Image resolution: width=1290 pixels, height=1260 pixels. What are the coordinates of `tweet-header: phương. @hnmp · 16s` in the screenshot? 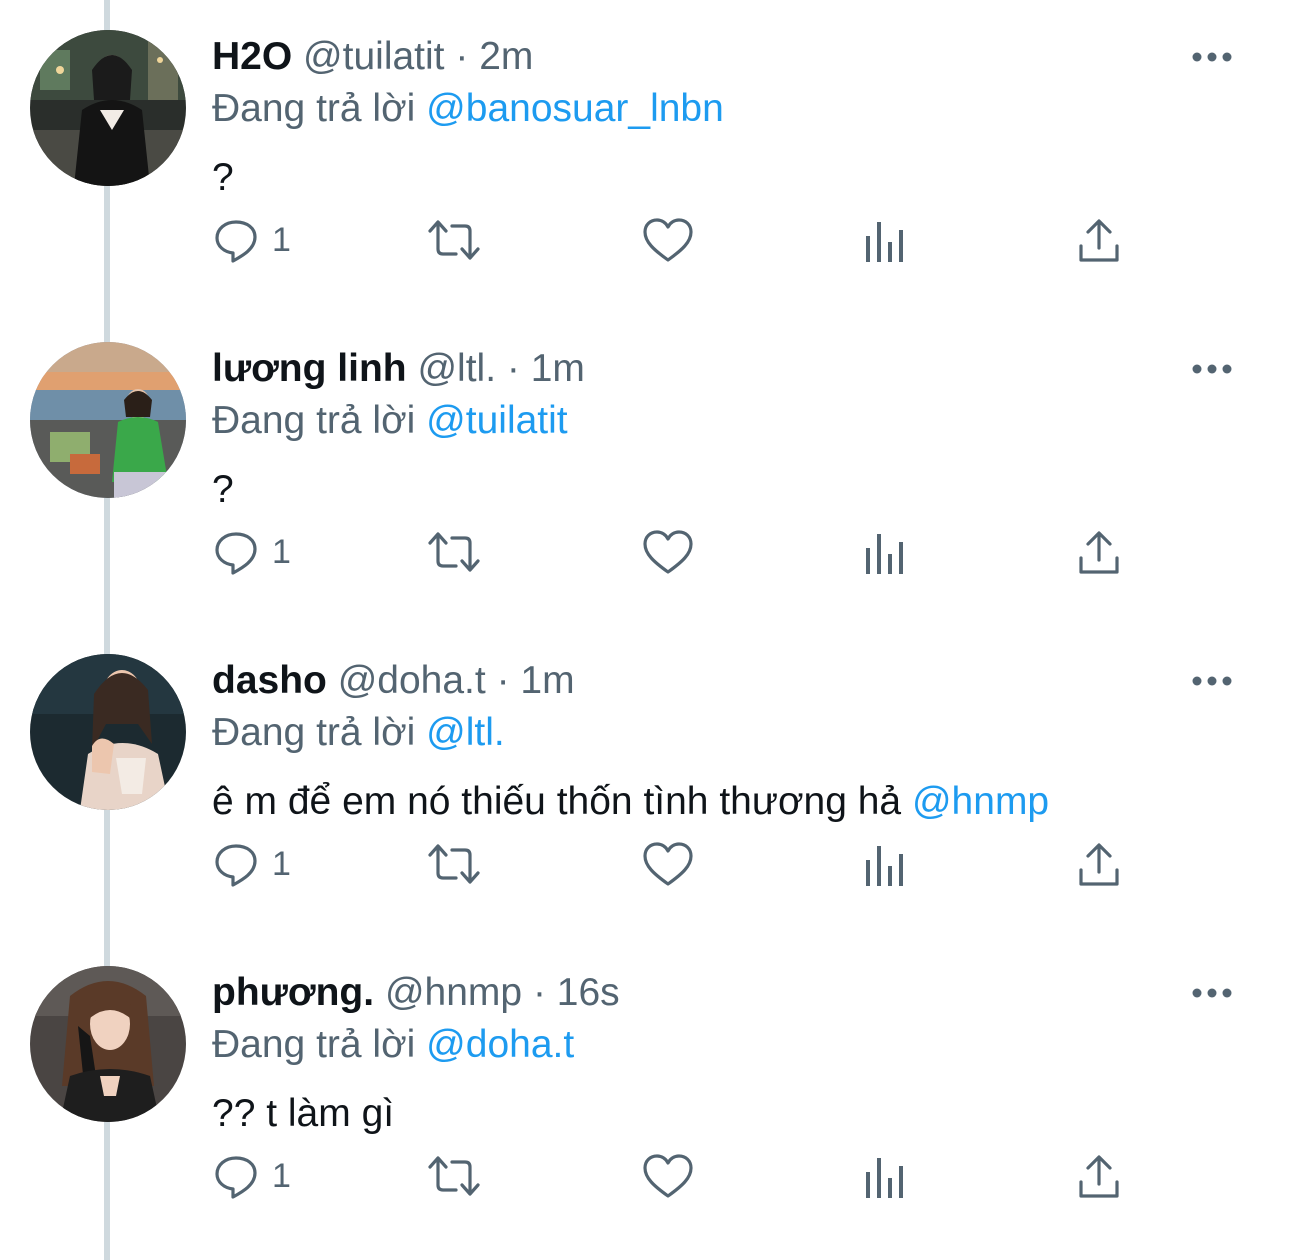 It's located at (416, 993).